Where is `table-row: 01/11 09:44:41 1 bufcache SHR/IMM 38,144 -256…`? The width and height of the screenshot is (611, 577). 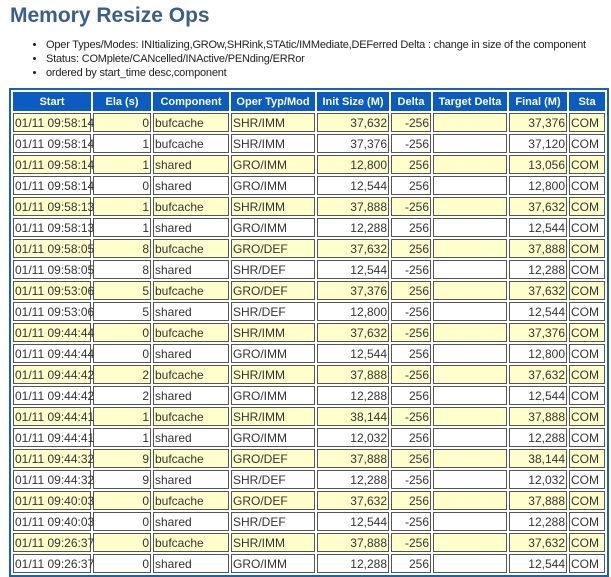
table-row: 01/11 09:44:41 1 bufcache SHR/IMM 38,144 -256… is located at coordinates (309, 416).